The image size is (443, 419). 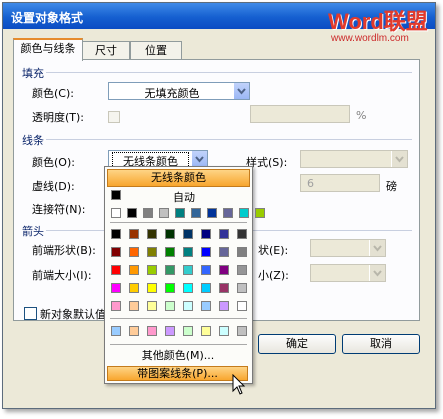 I want to click on end-size-label: 小(Z):, so click(x=273, y=275).